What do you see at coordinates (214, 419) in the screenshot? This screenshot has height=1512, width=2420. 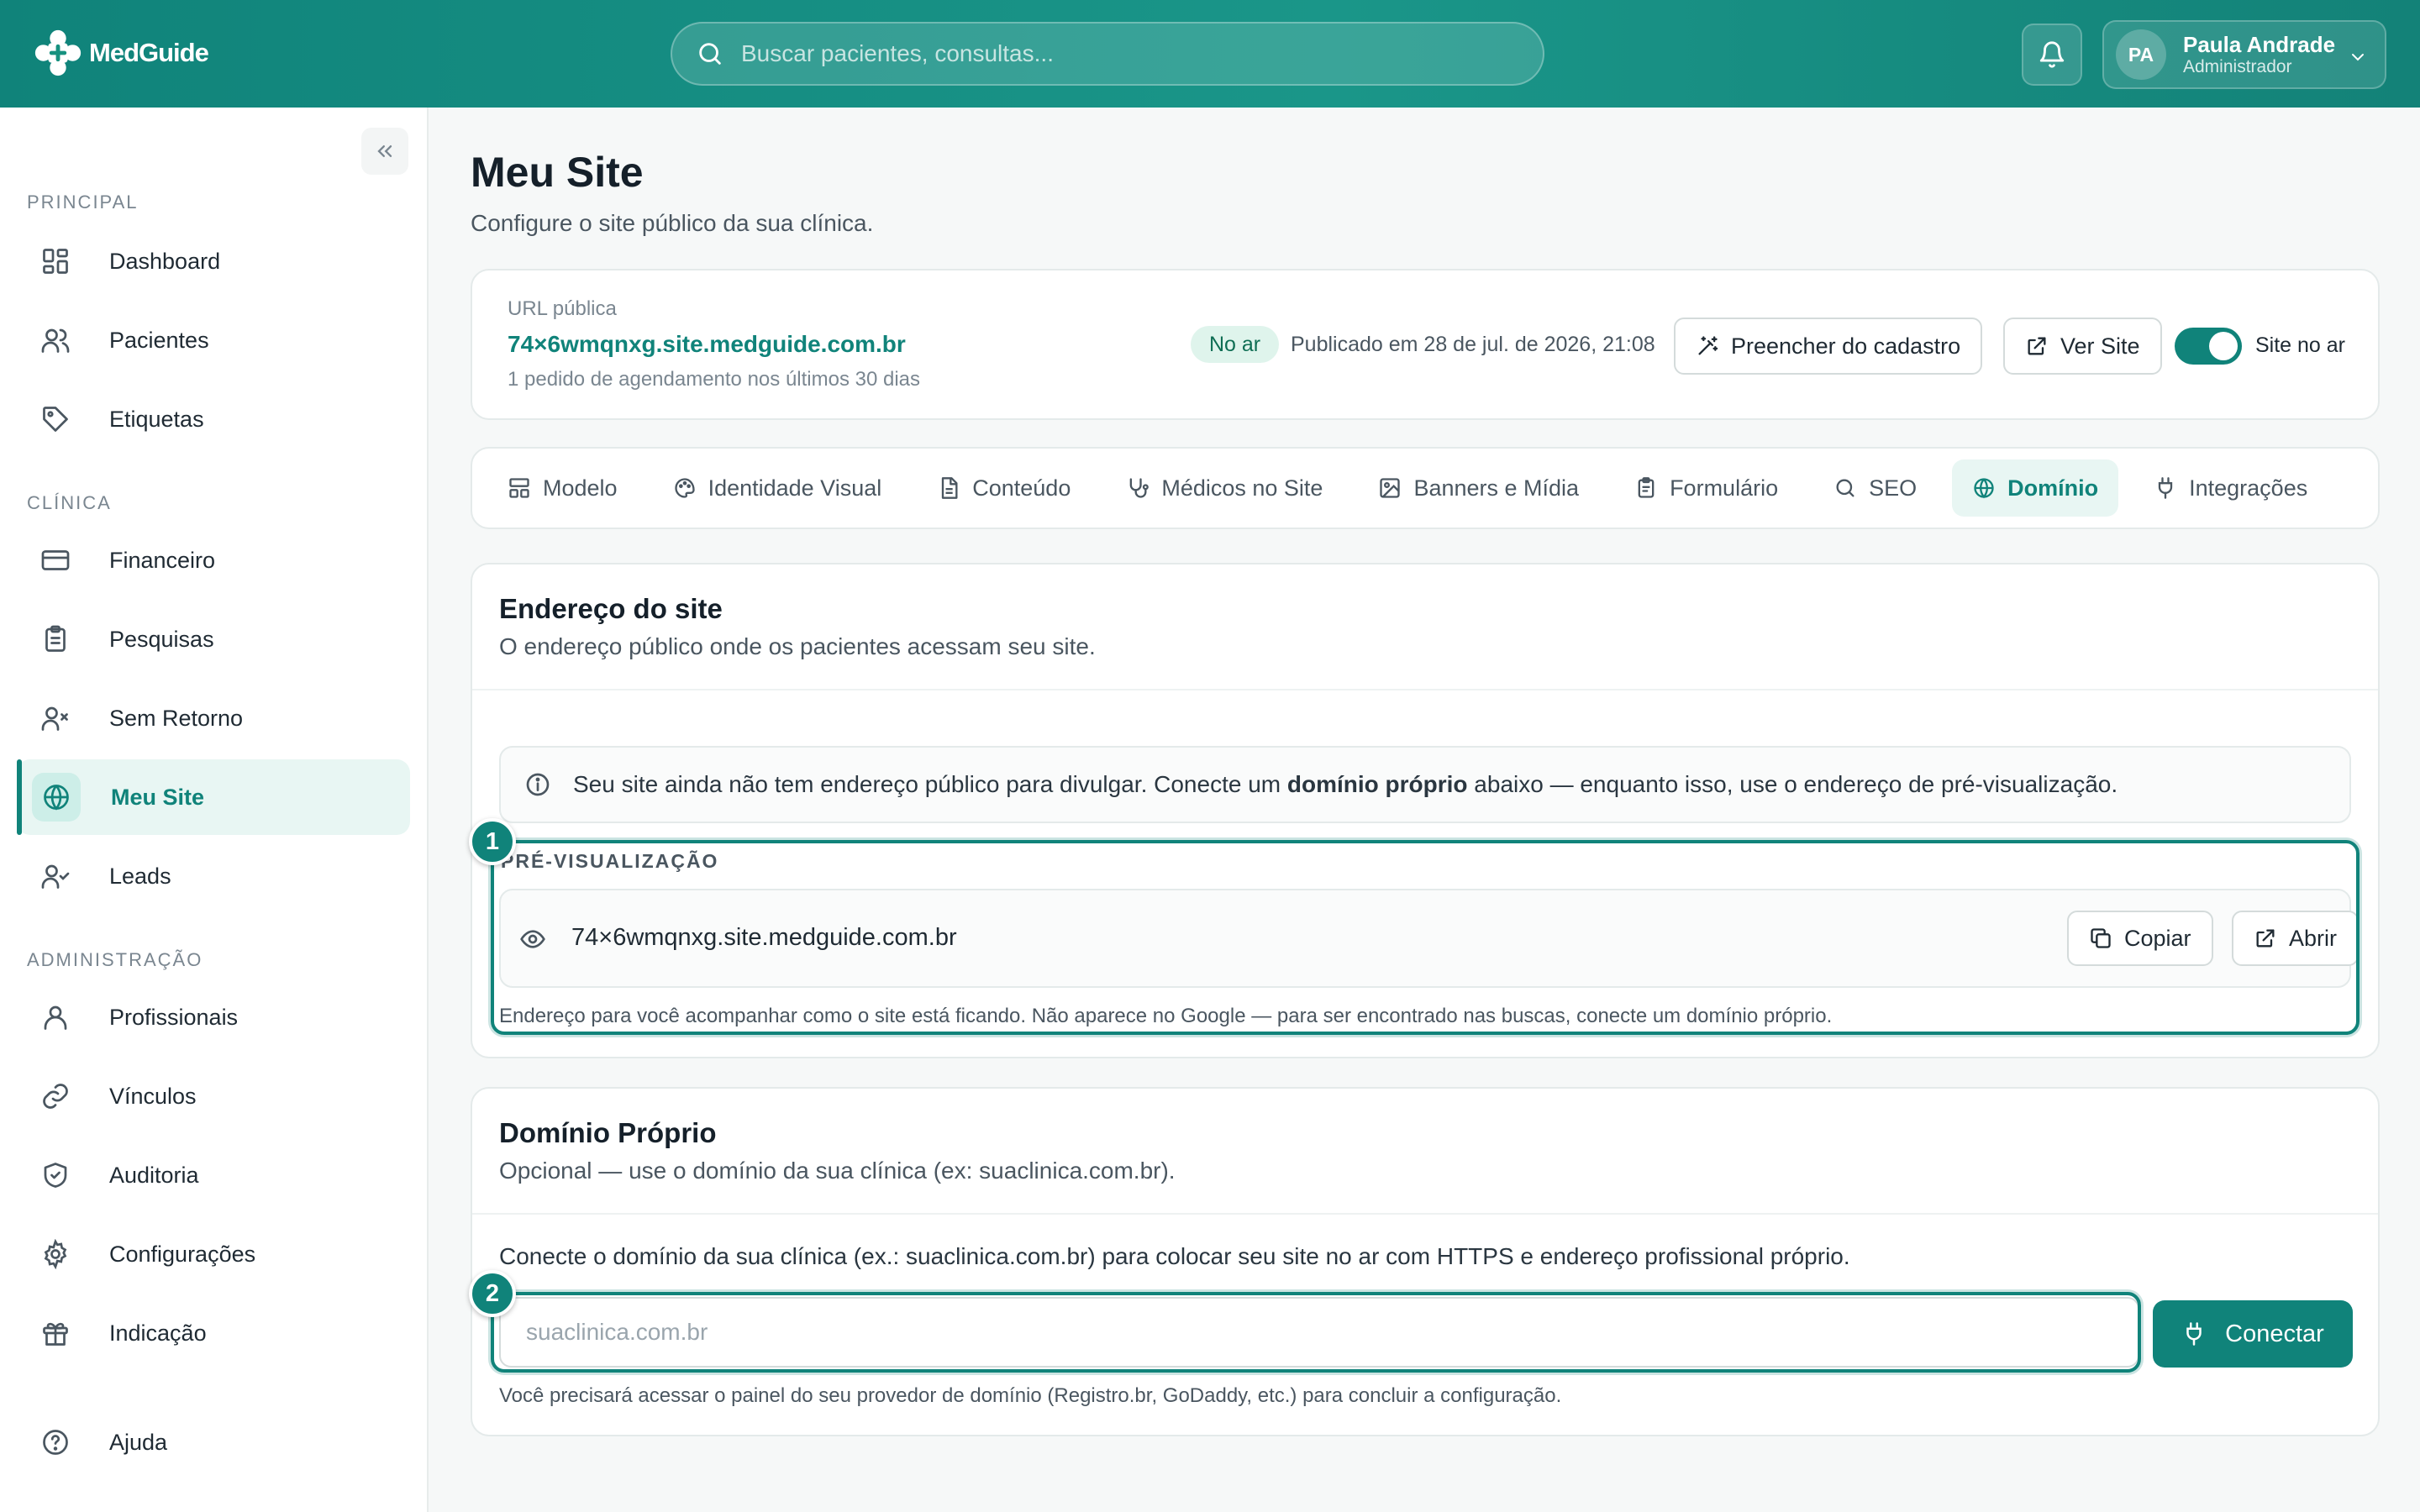 I see `sidebar-item-etiquetas: Etiquetas` at bounding box center [214, 419].